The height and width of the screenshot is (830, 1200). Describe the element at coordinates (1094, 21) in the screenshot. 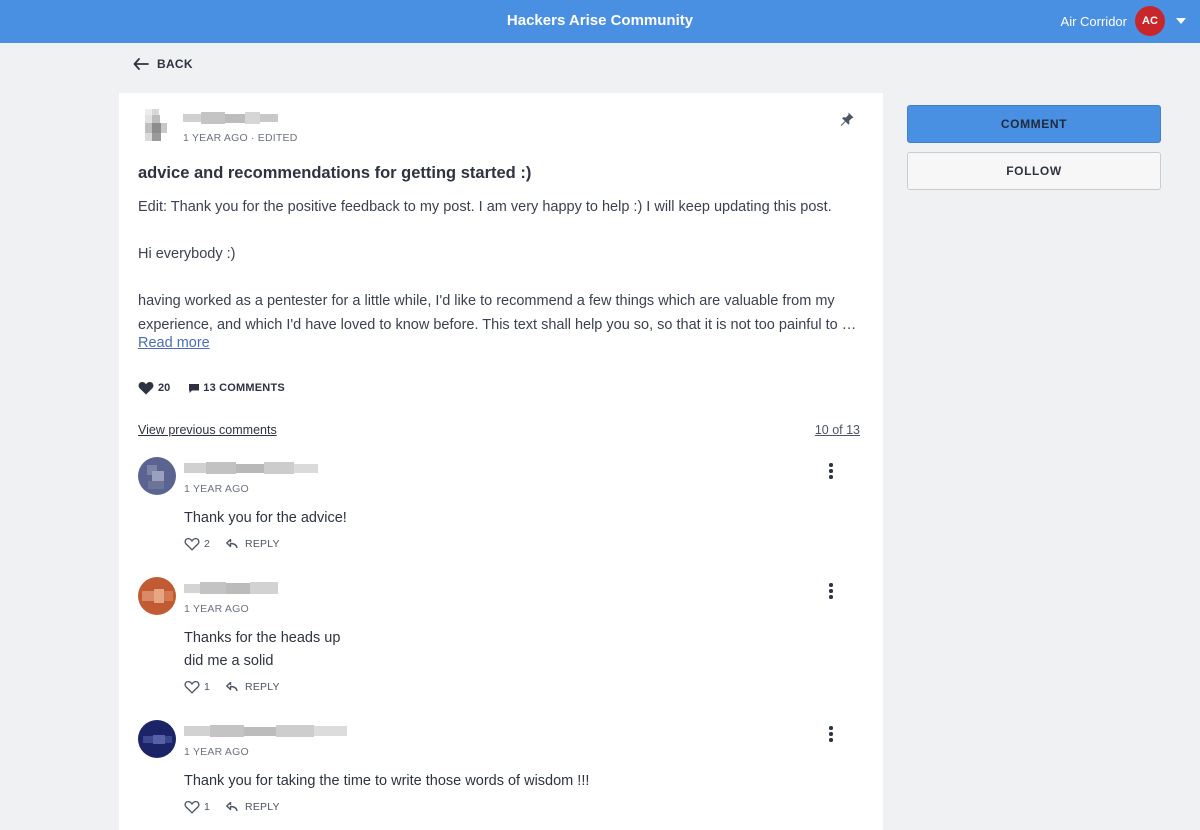

I see `user-name: Air Corridor` at that location.